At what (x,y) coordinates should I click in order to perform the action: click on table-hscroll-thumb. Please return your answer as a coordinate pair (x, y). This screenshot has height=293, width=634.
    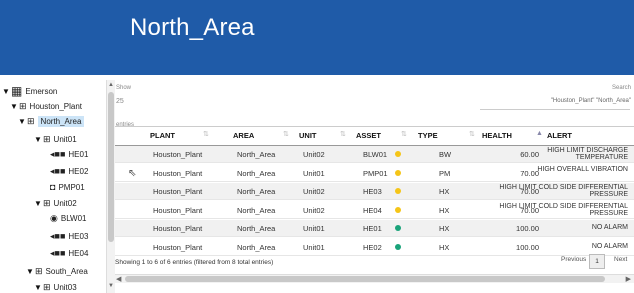
    Looking at the image, I should click on (365, 279).